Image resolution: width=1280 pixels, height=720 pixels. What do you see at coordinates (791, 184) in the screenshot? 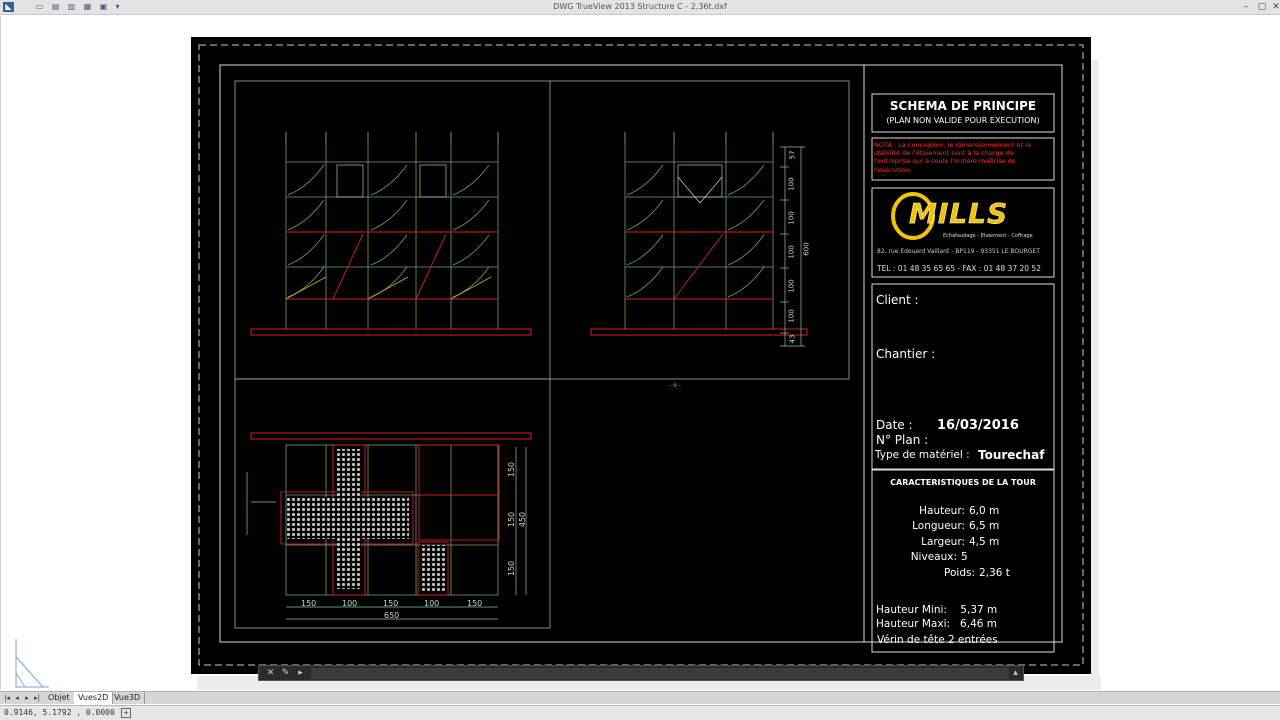
I see `side-dim-100a: 100` at bounding box center [791, 184].